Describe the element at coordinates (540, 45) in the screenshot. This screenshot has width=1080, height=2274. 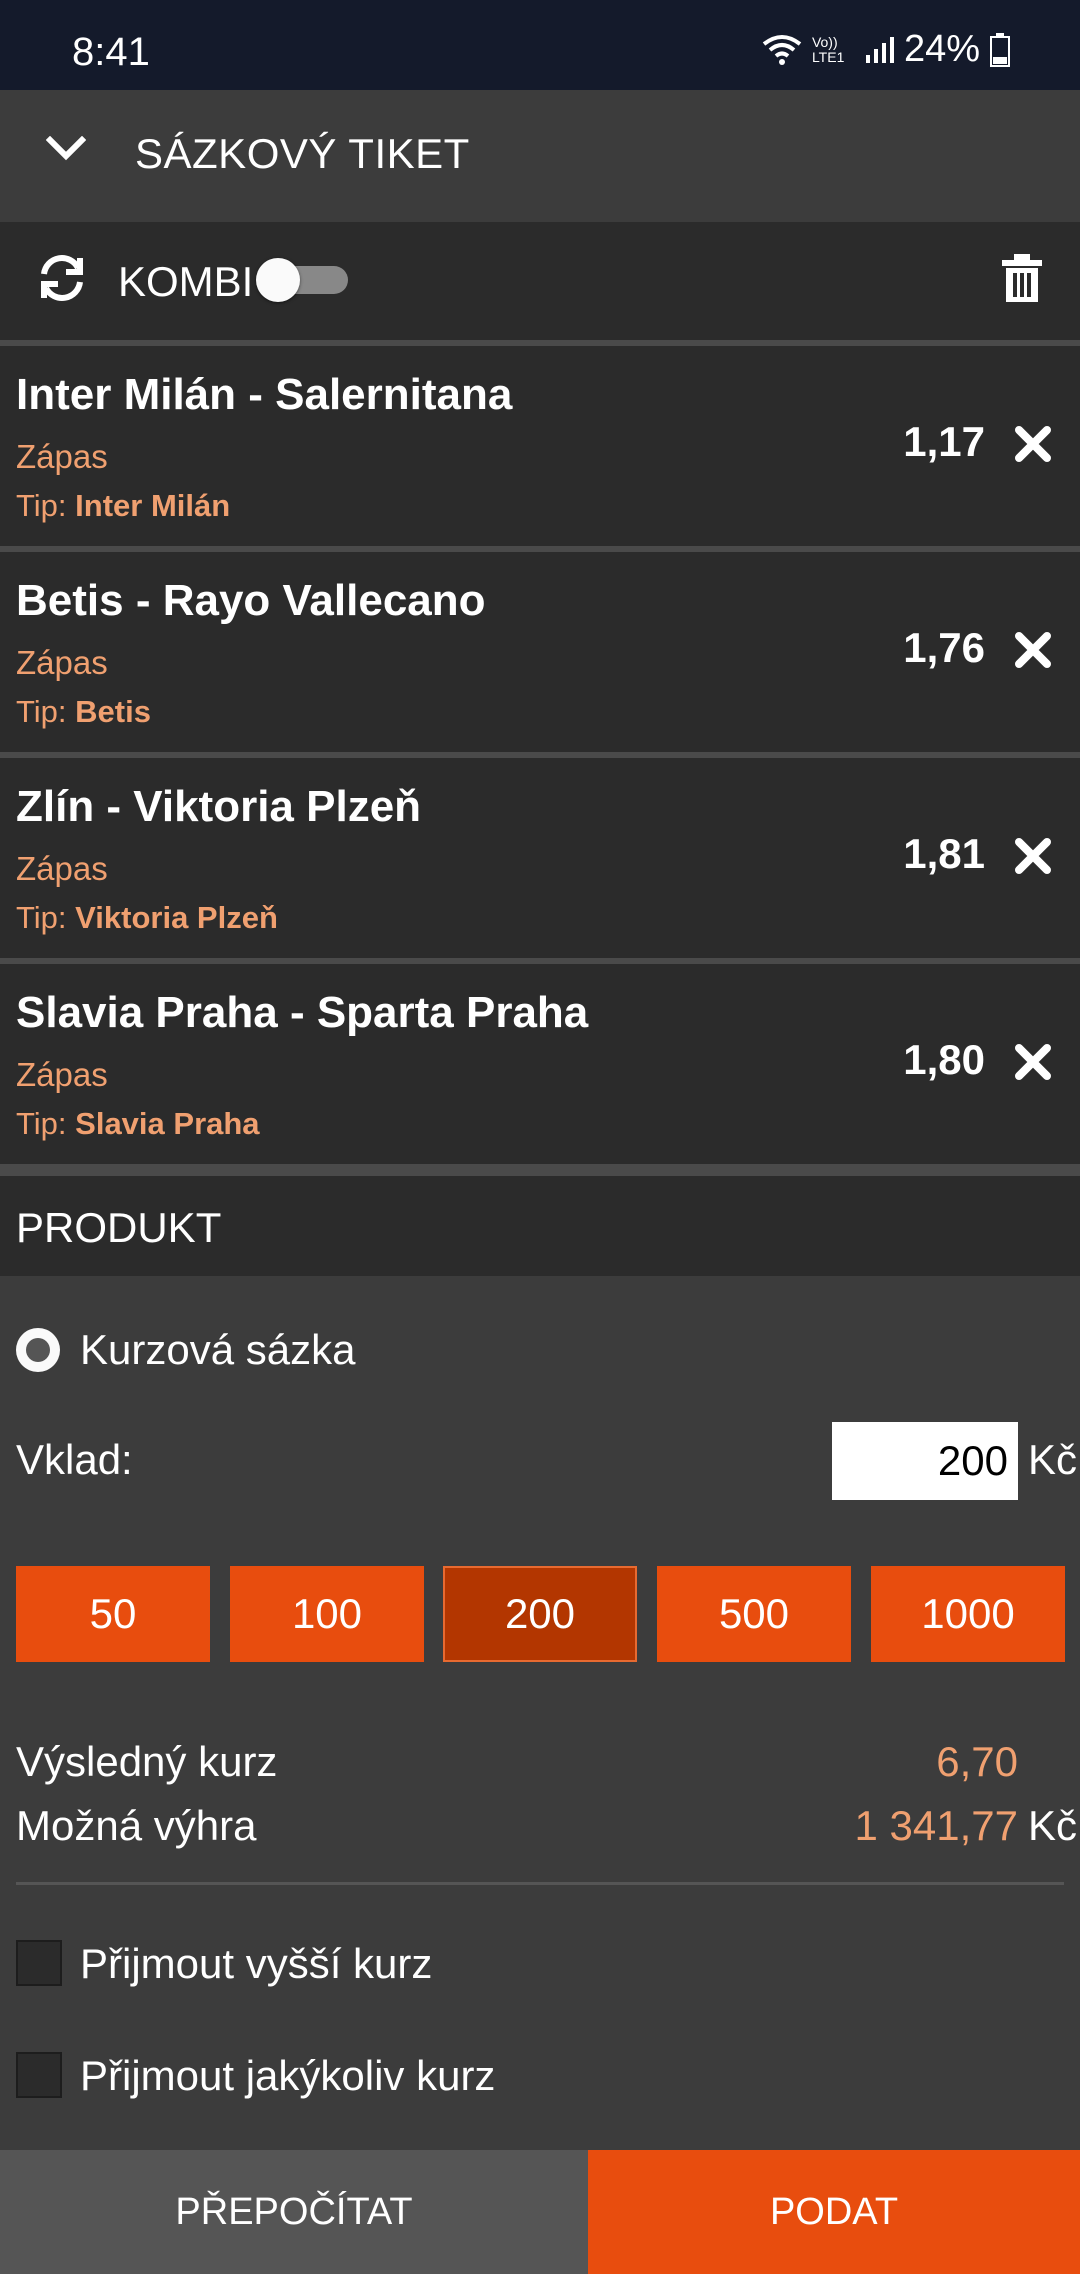
I see `status-bar: 8:41 Vo)) LTE1 24%` at that location.